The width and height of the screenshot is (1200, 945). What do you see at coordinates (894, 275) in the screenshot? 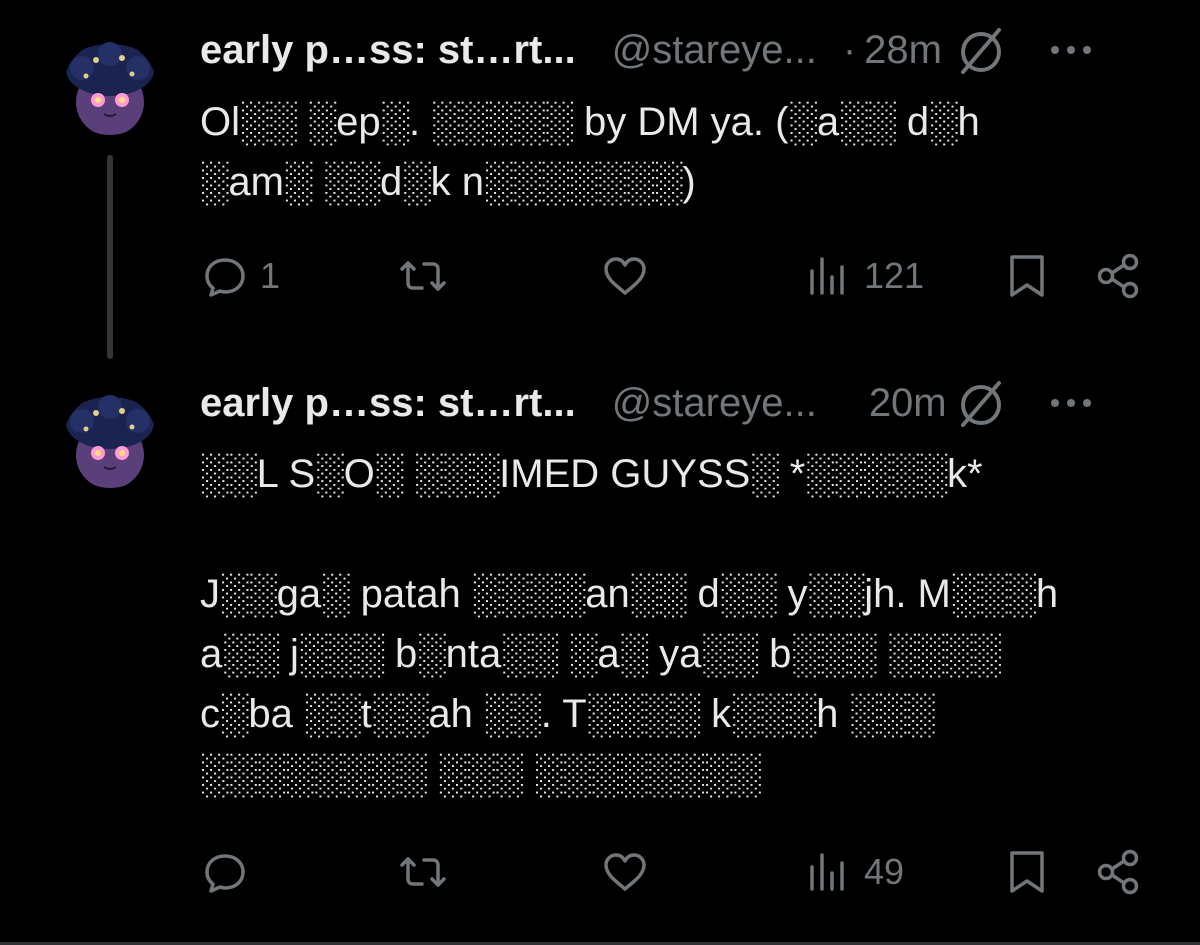
I see `view-count: 121` at bounding box center [894, 275].